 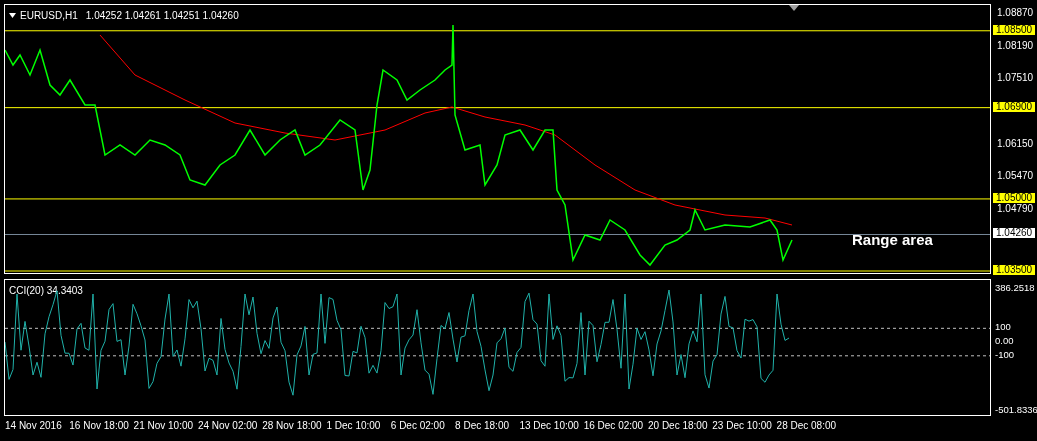 What do you see at coordinates (292, 426) in the screenshot?
I see `time-axis-label: 28 Nov 18:00` at bounding box center [292, 426].